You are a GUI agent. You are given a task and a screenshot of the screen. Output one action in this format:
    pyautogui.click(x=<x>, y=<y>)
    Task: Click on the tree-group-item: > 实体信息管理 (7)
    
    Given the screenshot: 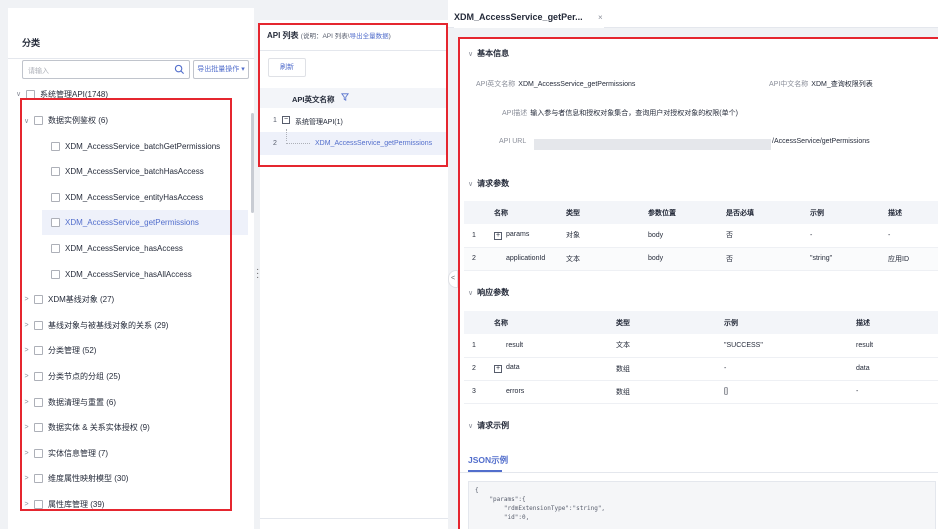 What is the action you would take?
    pyautogui.click(x=135, y=453)
    